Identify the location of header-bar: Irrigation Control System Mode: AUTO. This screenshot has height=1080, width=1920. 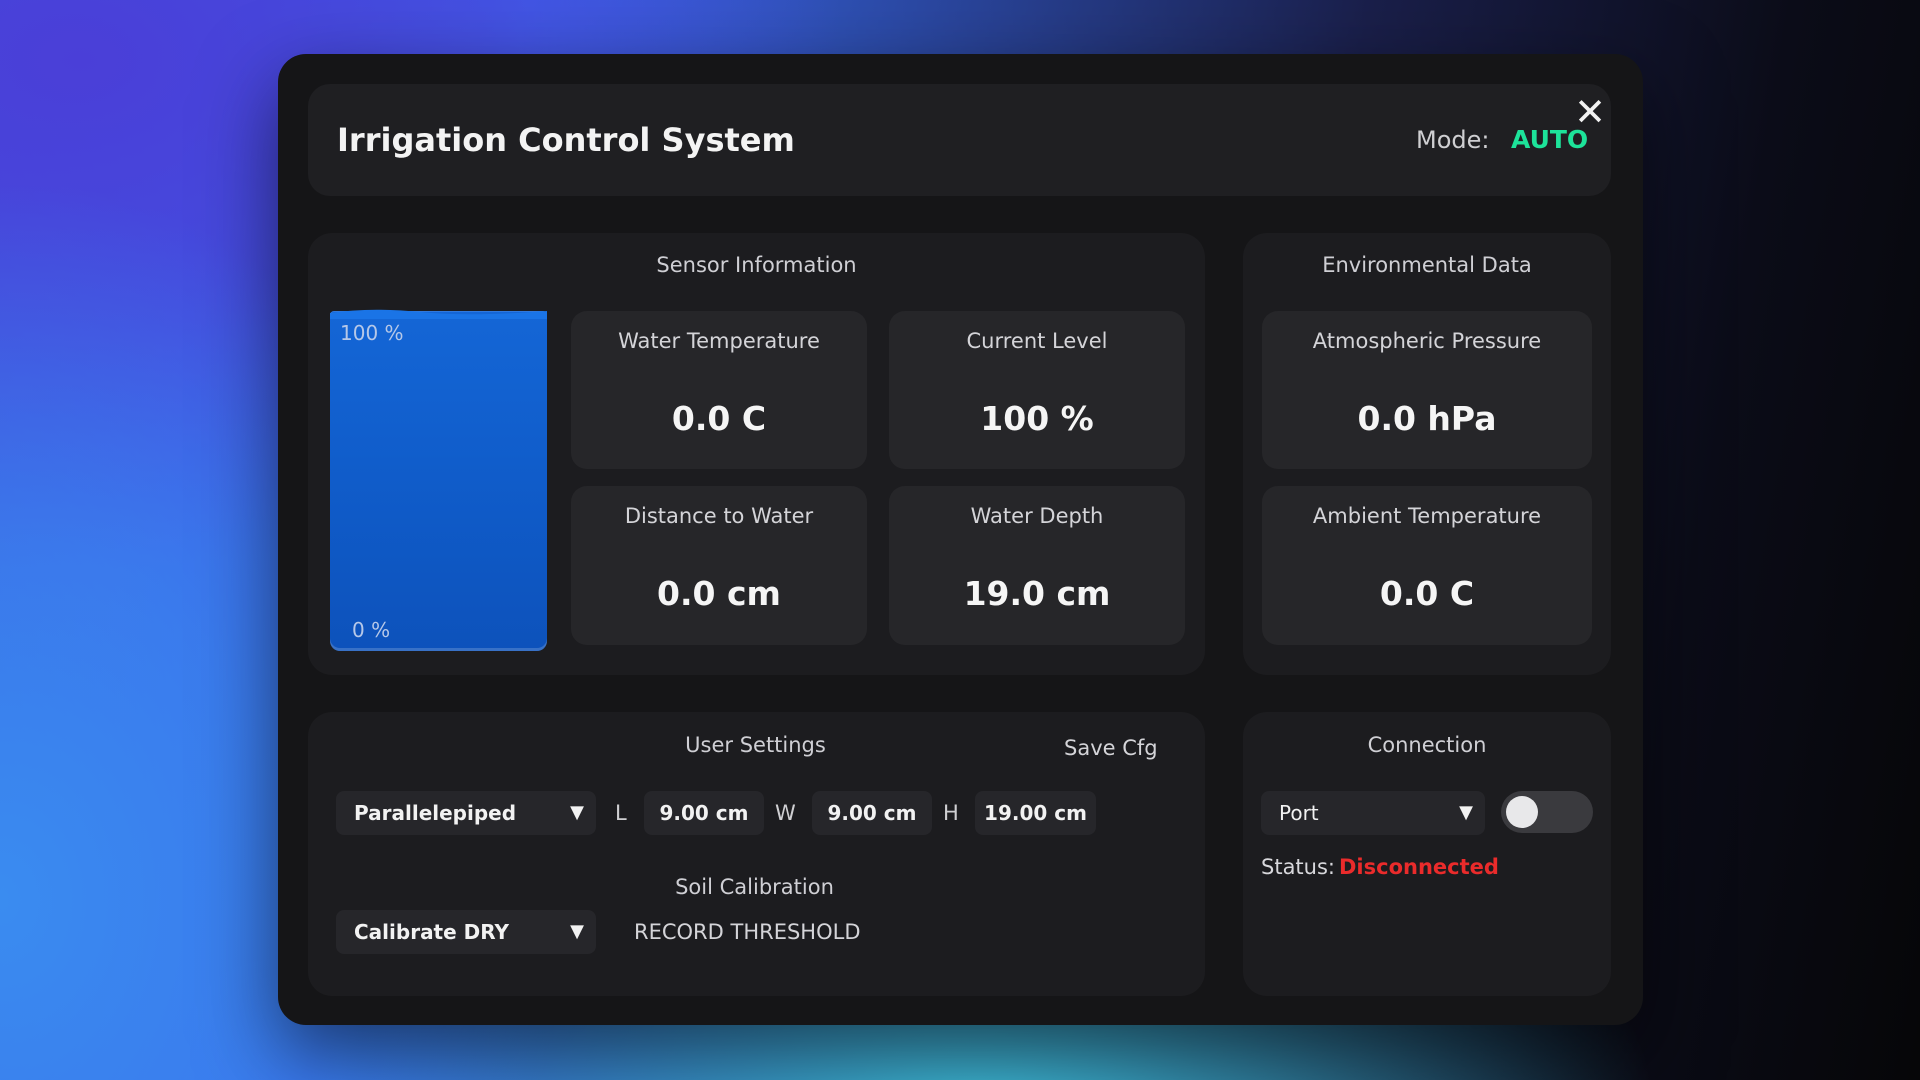
(959, 140).